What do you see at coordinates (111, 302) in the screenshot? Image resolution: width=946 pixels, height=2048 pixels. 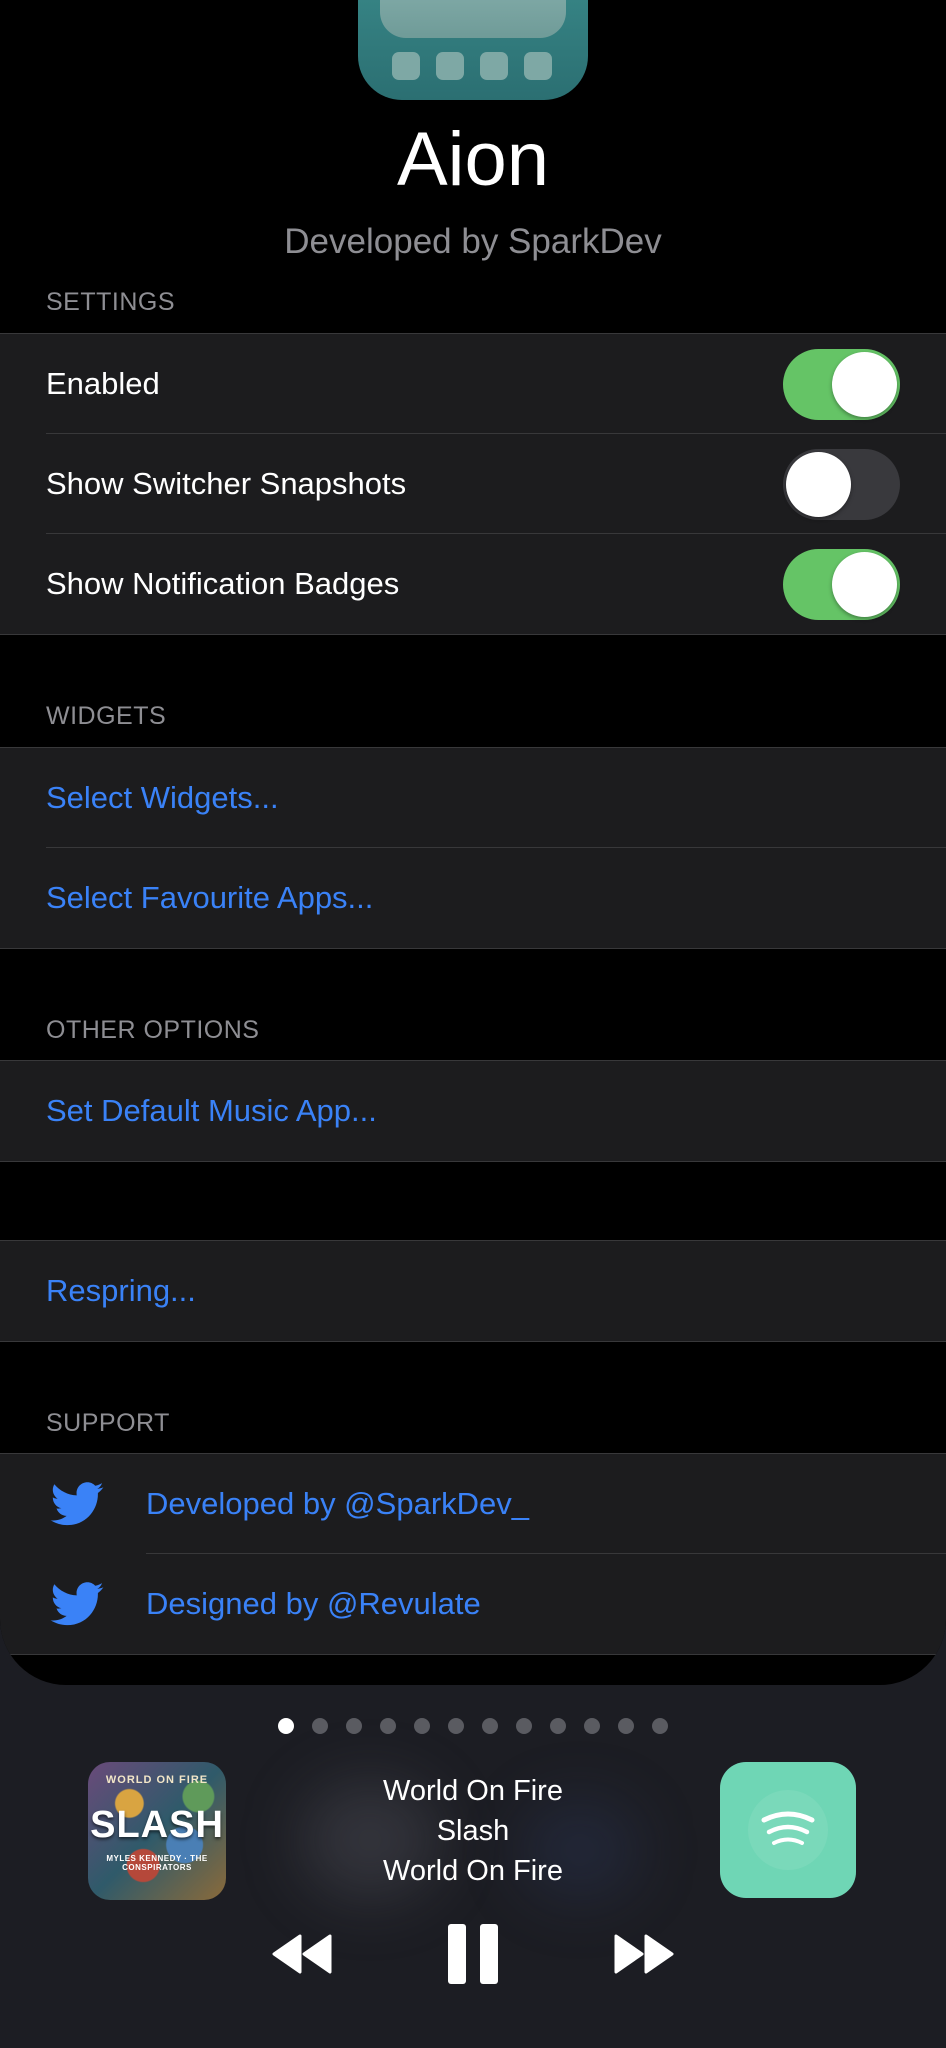 I see `settings-section-header: SETTINGS` at bounding box center [111, 302].